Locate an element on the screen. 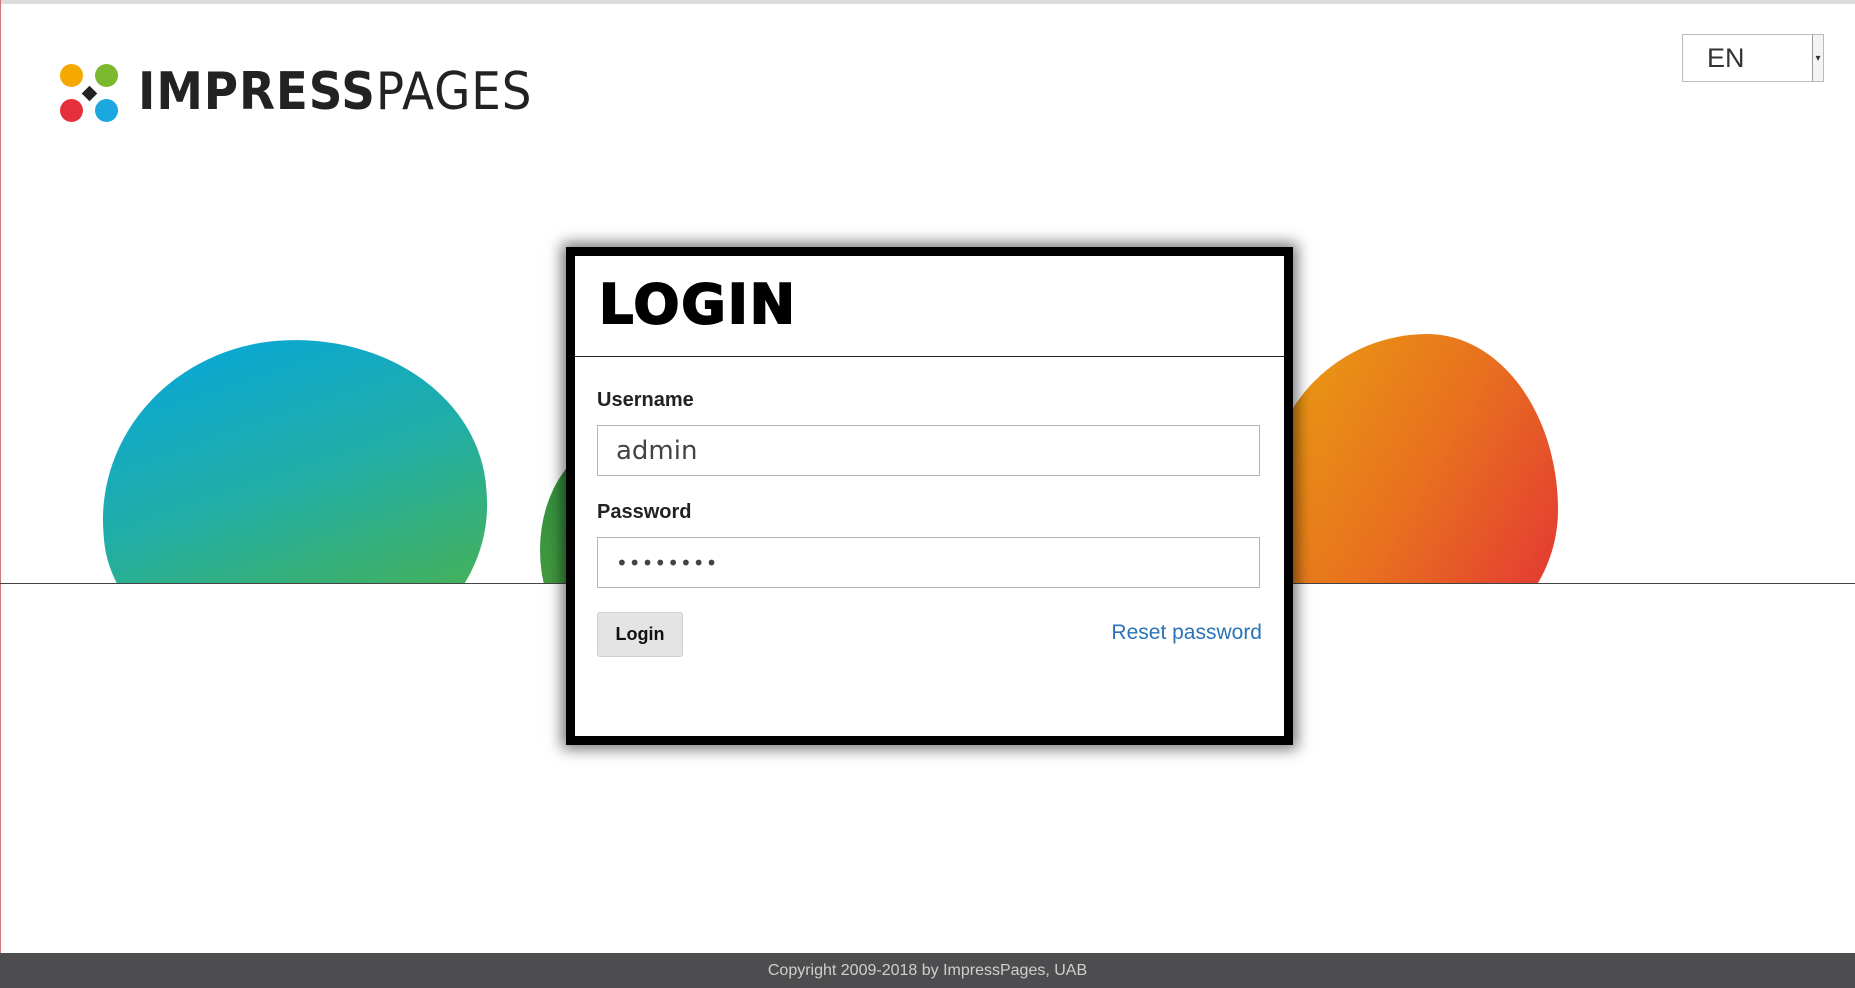 The height and width of the screenshot is (988, 1855). impresspages-logo: IMPRESSPAGES is located at coordinates (318, 92).